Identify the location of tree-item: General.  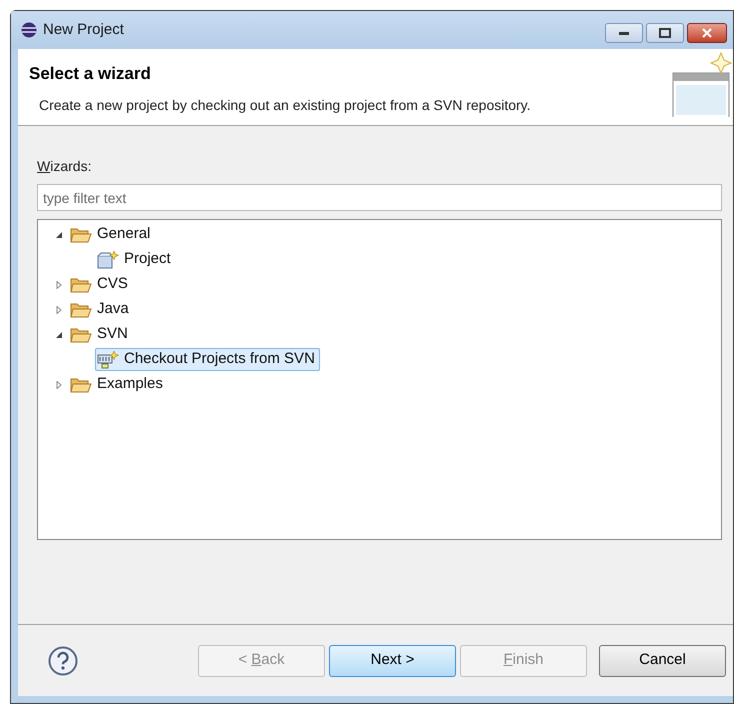
(112, 234).